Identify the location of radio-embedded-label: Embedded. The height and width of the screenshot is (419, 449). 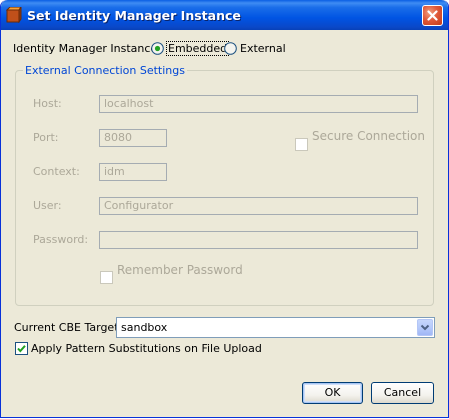
(198, 48).